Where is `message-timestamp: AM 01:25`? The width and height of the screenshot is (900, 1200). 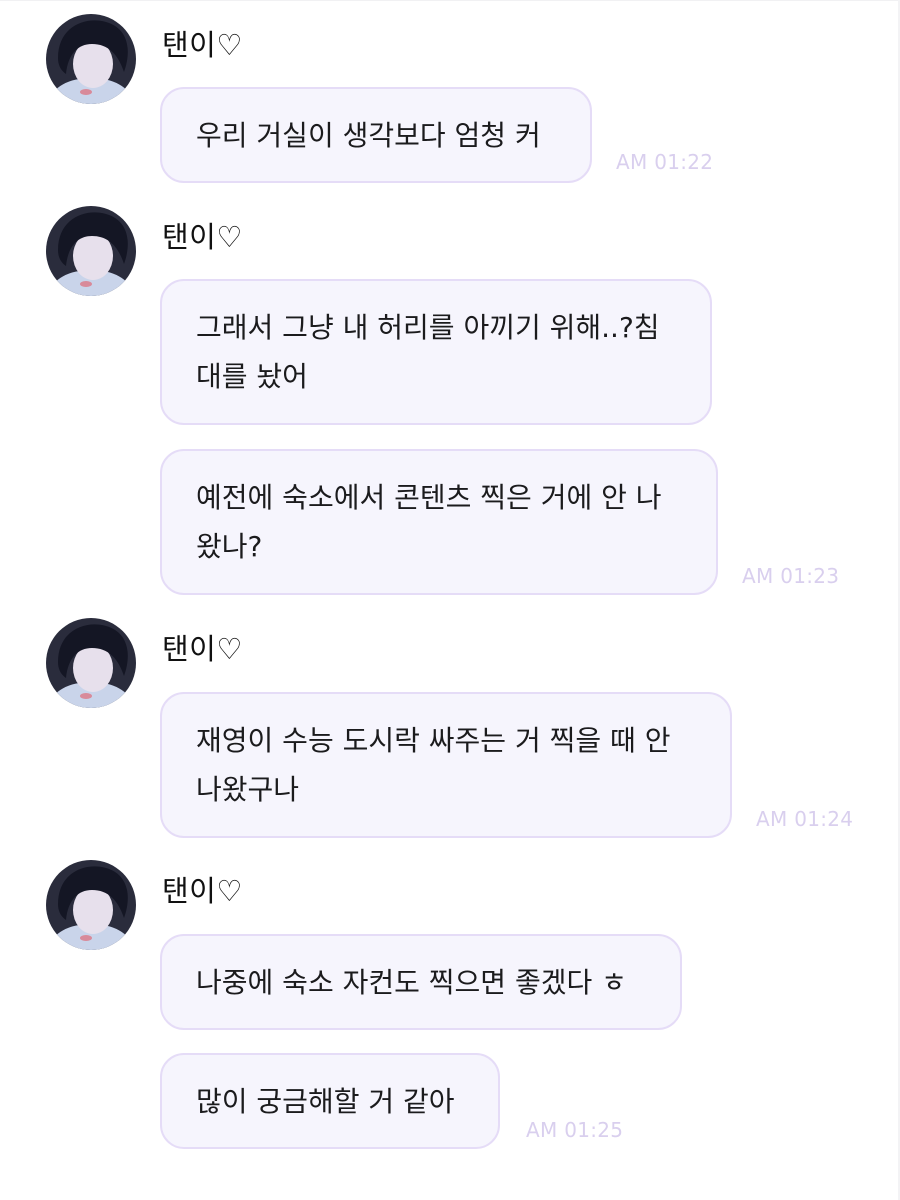 message-timestamp: AM 01:25 is located at coordinates (575, 1130).